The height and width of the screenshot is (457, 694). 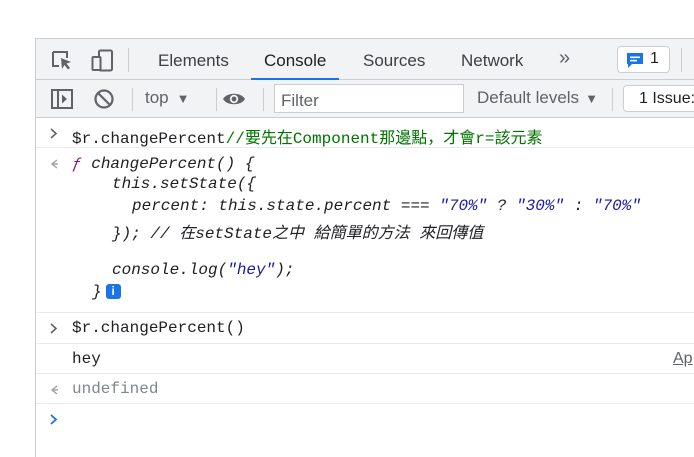 What do you see at coordinates (564, 59) in the screenshot?
I see `more-tabs-button: »` at bounding box center [564, 59].